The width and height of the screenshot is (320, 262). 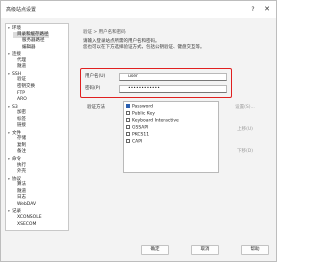 I want to click on auth-method-item: Public Key, so click(x=140, y=114).